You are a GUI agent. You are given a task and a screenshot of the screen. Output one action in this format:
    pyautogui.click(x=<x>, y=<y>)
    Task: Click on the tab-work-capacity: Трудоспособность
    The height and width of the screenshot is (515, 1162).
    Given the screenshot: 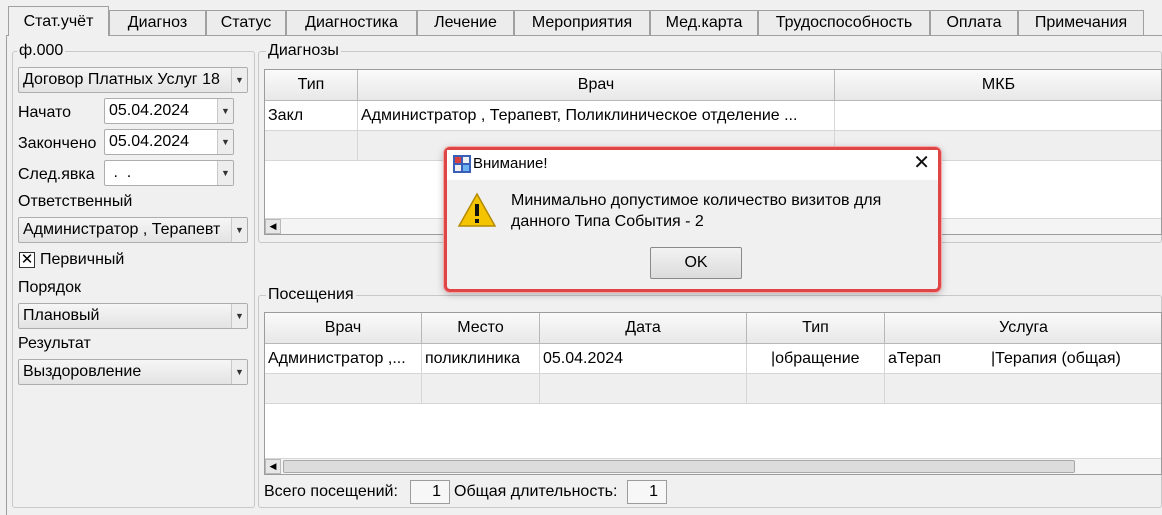 What is the action you would take?
    pyautogui.click(x=844, y=22)
    